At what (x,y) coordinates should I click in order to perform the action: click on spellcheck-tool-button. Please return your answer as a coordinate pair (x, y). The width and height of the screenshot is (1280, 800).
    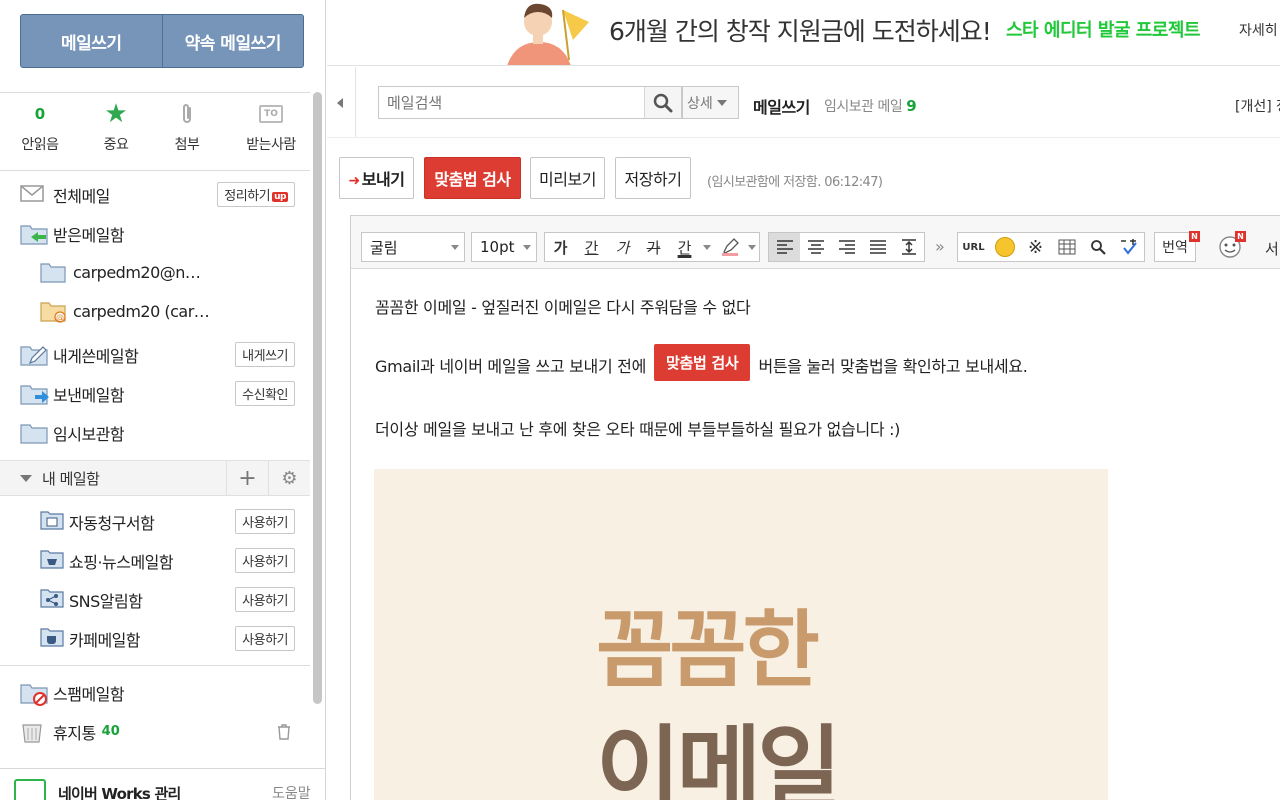
    Looking at the image, I should click on (1128, 247).